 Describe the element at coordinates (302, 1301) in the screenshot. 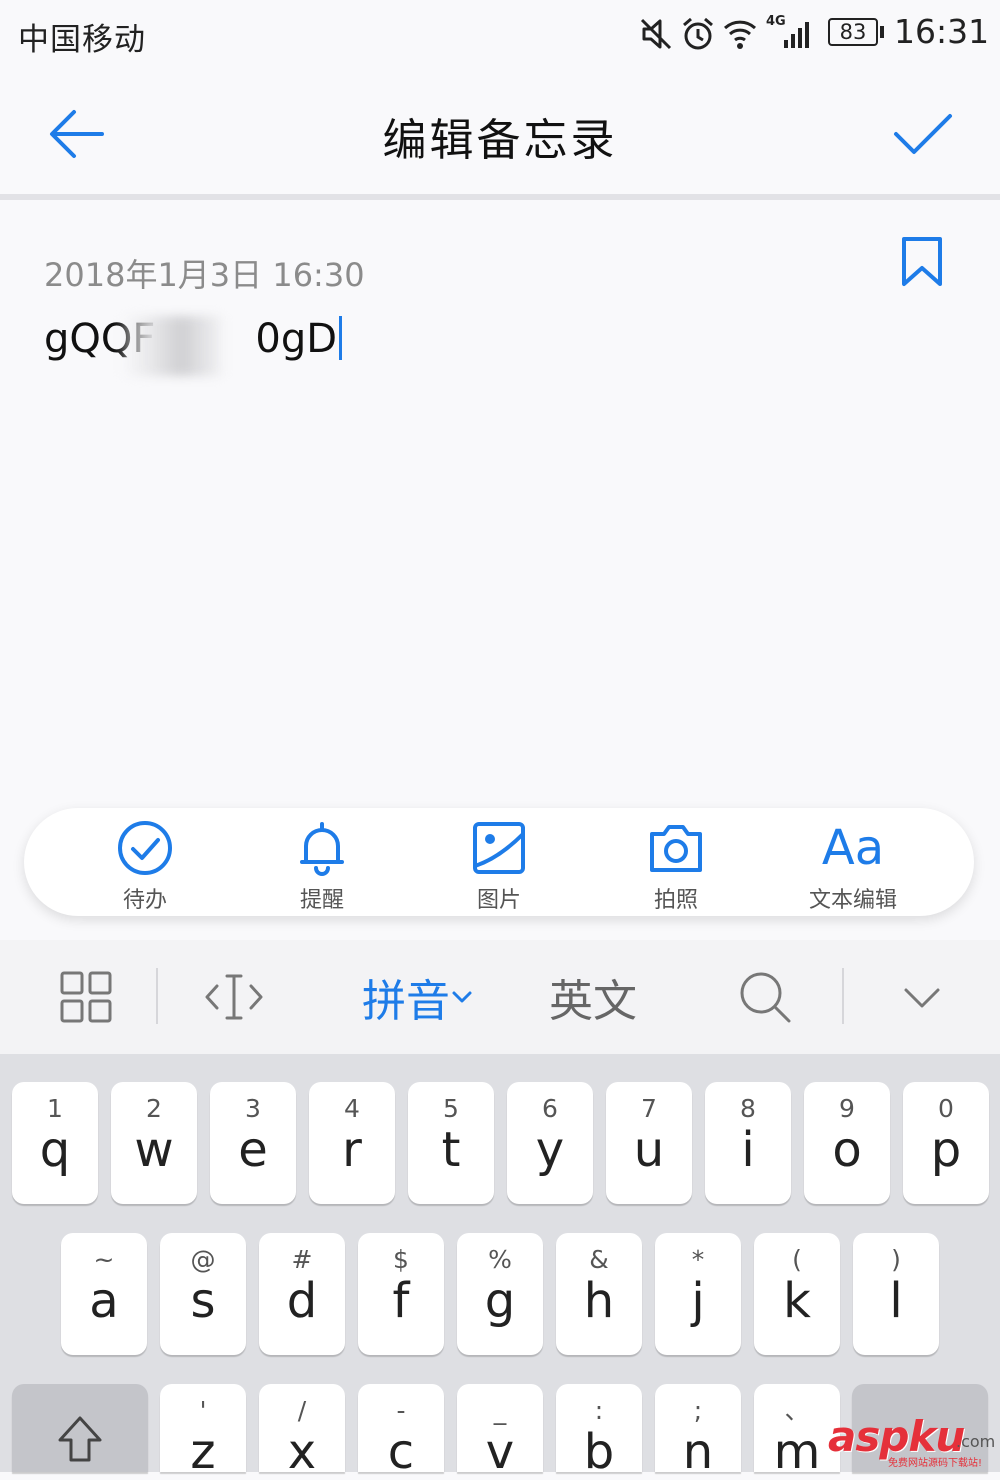

I see `key-char: d` at that location.